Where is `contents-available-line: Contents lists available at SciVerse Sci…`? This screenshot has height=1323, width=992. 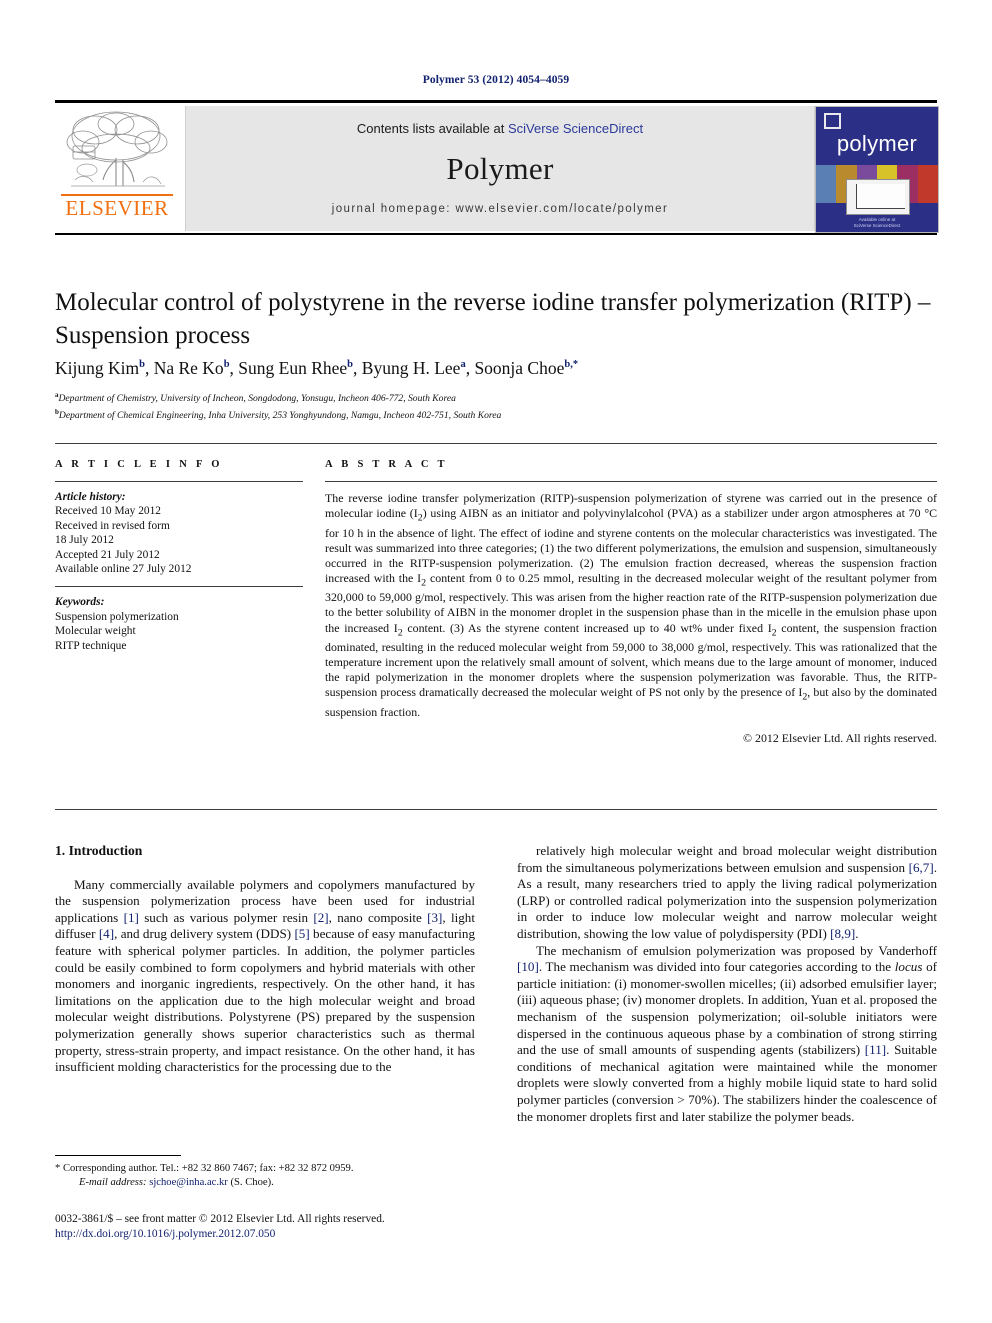
contents-available-line: Contents lists available at SciVerse Sci… is located at coordinates (500, 128).